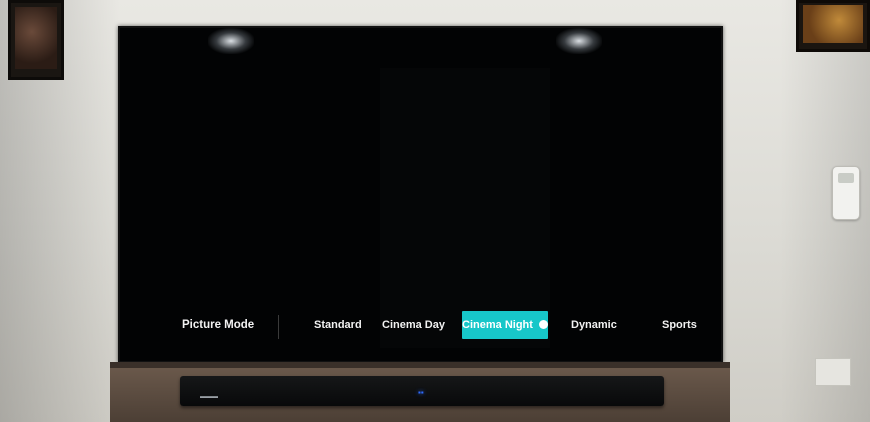 This screenshot has height=422, width=870. I want to click on check-circle-icon, so click(543, 324).